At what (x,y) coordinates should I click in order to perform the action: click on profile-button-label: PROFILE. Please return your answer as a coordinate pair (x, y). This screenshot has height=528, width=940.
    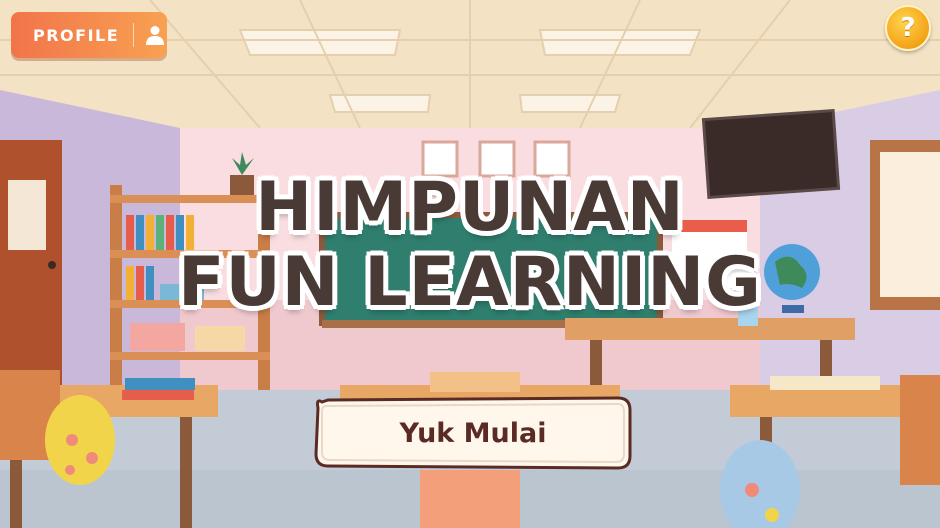
    Looking at the image, I should click on (76, 35).